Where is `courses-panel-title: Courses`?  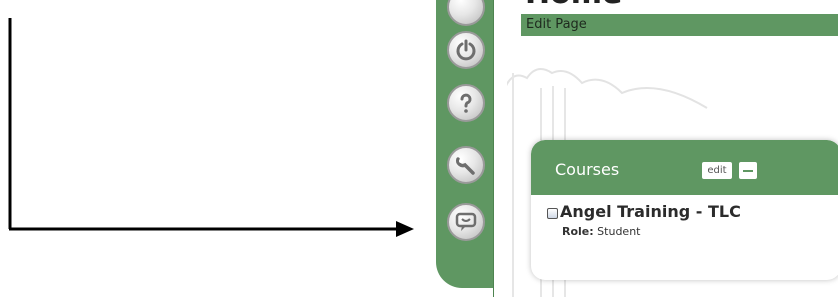 courses-panel-title: Courses is located at coordinates (587, 169).